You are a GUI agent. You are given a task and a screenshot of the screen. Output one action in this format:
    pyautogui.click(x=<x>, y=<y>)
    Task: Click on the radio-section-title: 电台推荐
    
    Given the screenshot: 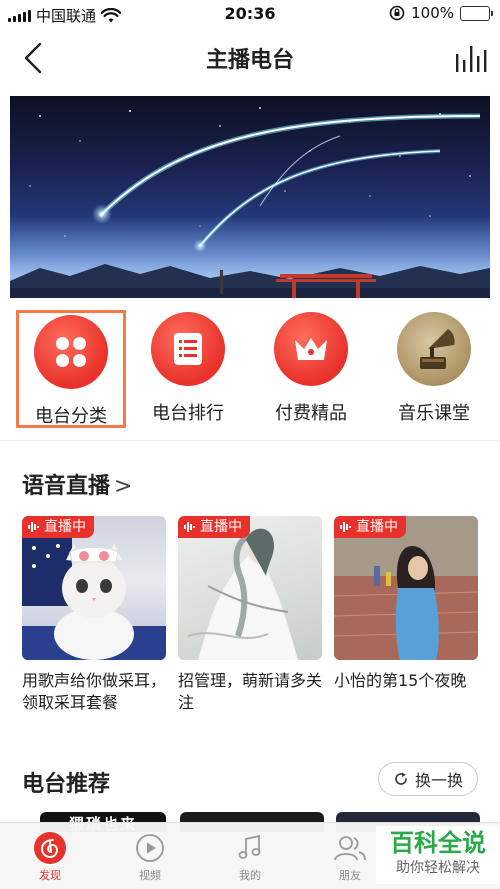 What is the action you would take?
    pyautogui.click(x=66, y=784)
    